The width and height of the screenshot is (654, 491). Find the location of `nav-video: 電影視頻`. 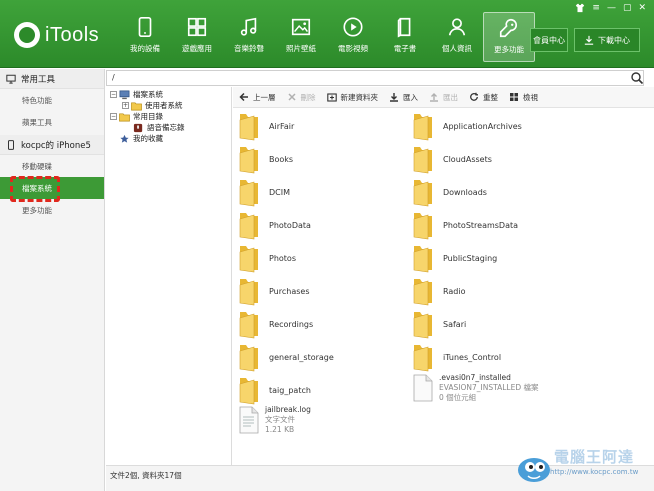

nav-video: 電影視頻 is located at coordinates (353, 37).